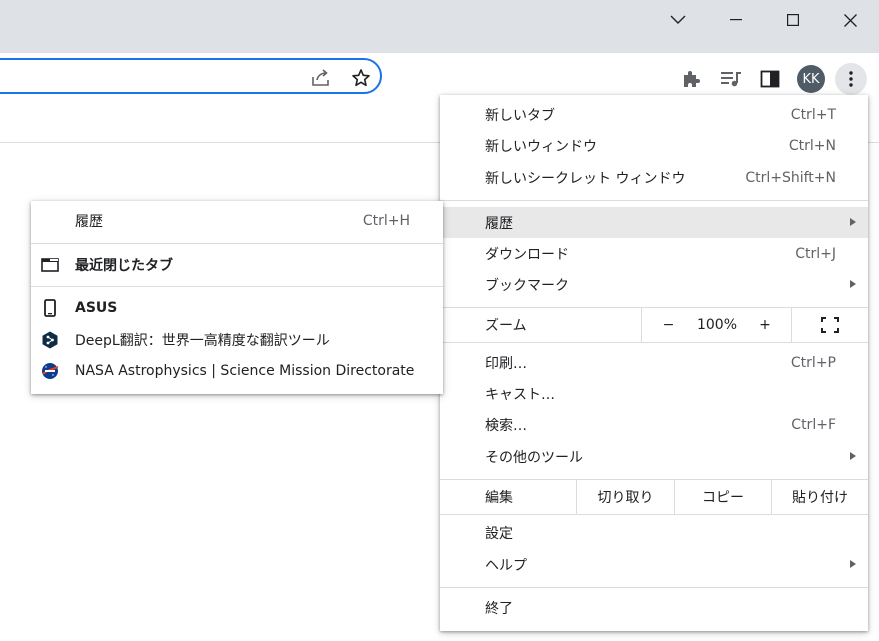  What do you see at coordinates (654, 145) in the screenshot?
I see `menu-item-new-window: 新しいウィンドウ Ctrl+N` at bounding box center [654, 145].